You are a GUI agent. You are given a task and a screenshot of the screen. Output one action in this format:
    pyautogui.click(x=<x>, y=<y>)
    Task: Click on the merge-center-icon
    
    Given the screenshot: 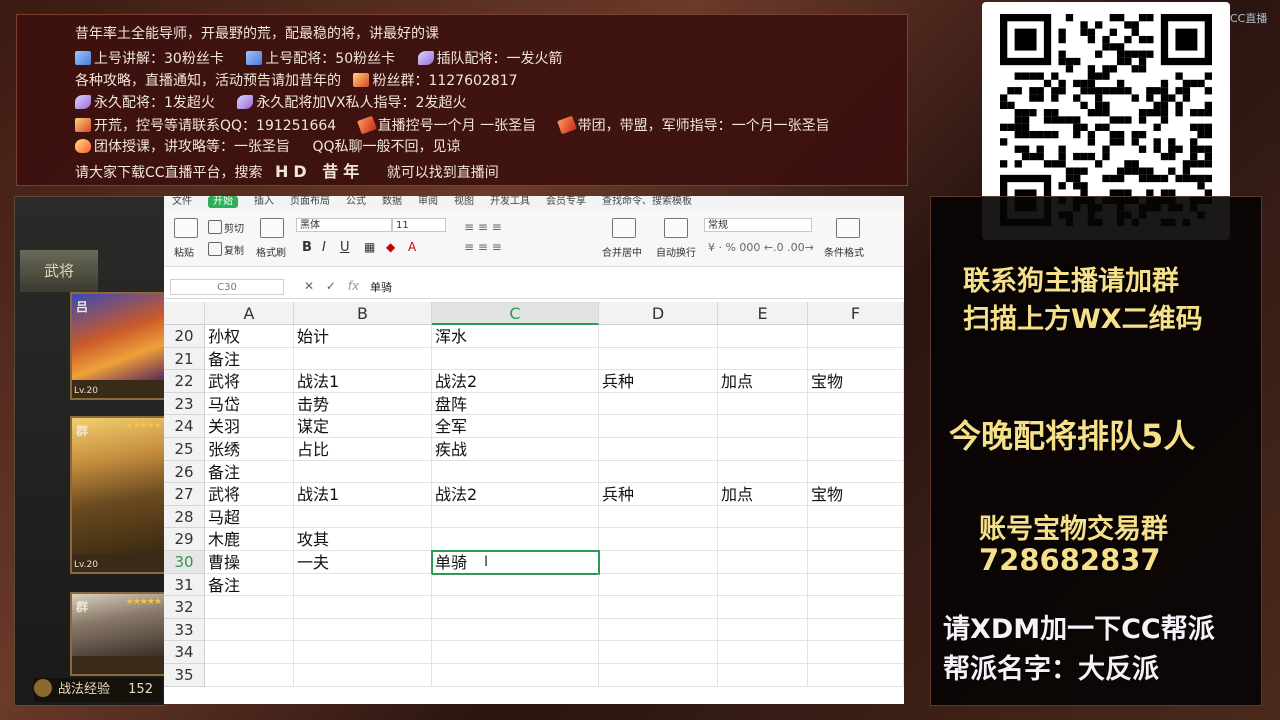 What is the action you would take?
    pyautogui.click(x=624, y=228)
    